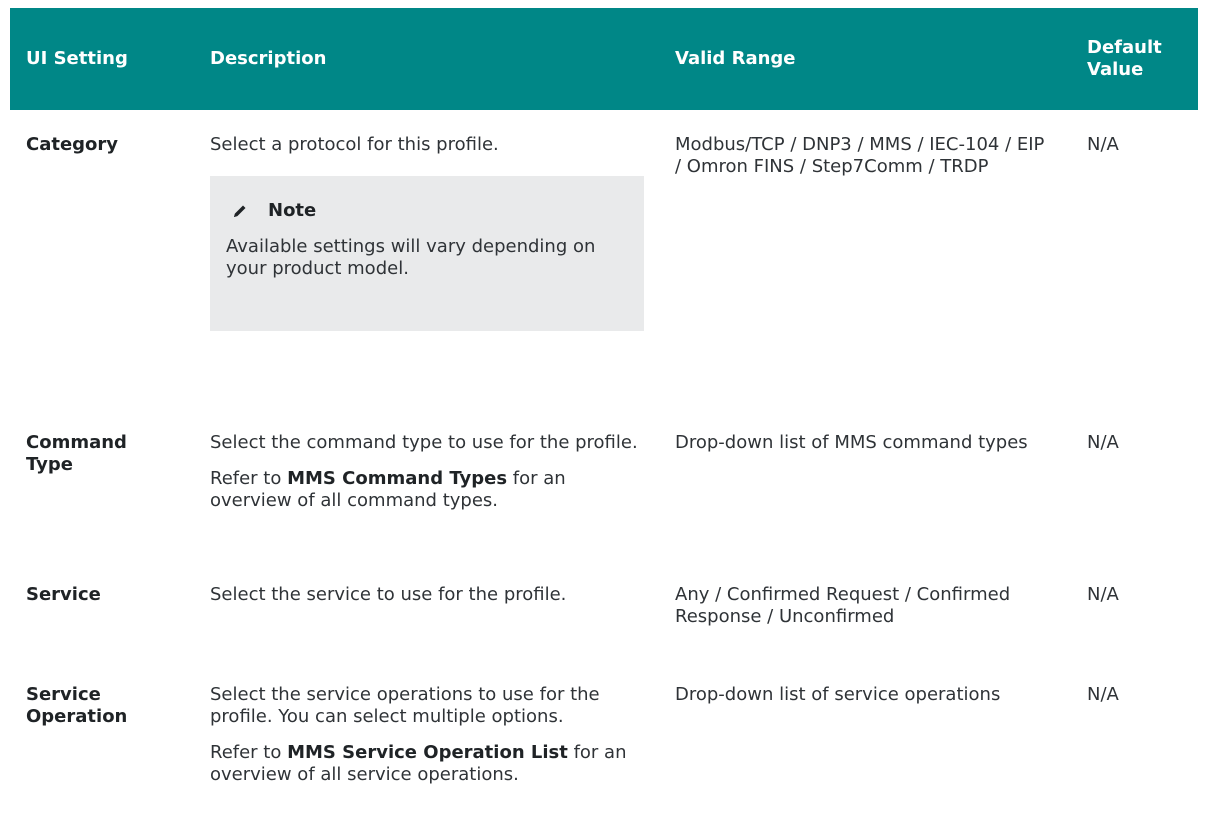  What do you see at coordinates (77, 705) in the screenshot?
I see `setting-name: Service Operation` at bounding box center [77, 705].